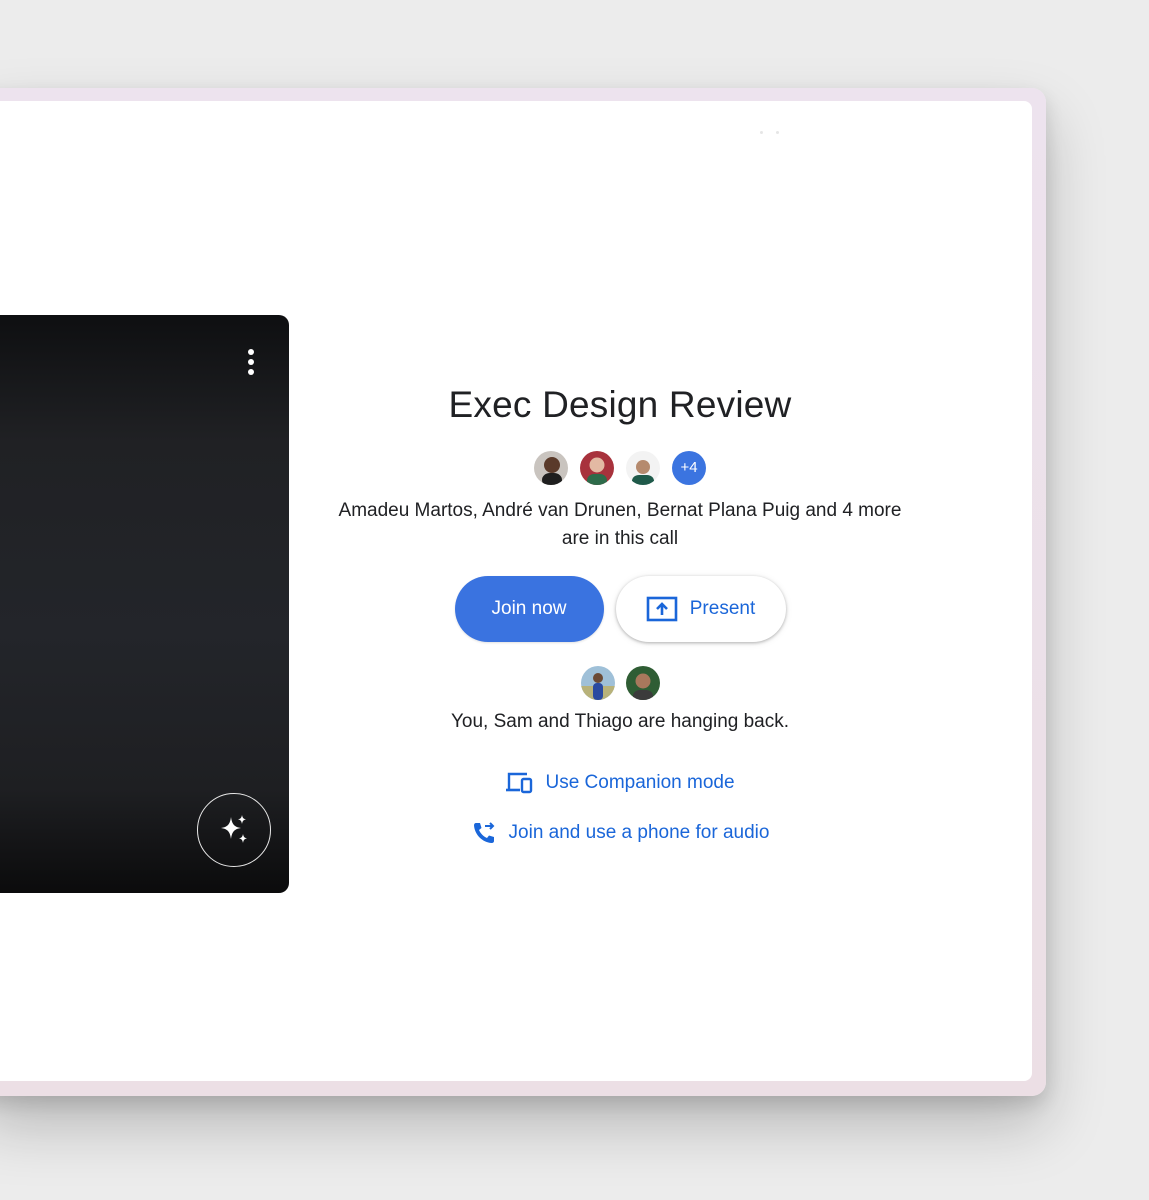 This screenshot has width=1149, height=1200. What do you see at coordinates (144, 604) in the screenshot?
I see `self-video-preview` at bounding box center [144, 604].